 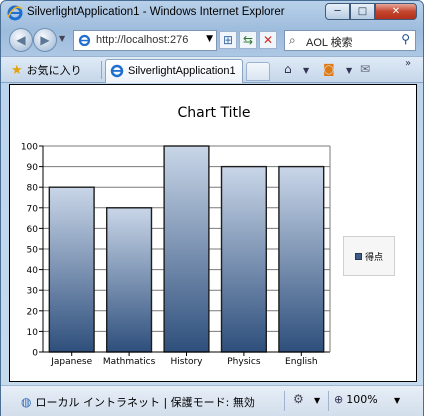 I want to click on search-provider-icon: ⌕, so click(x=292, y=40).